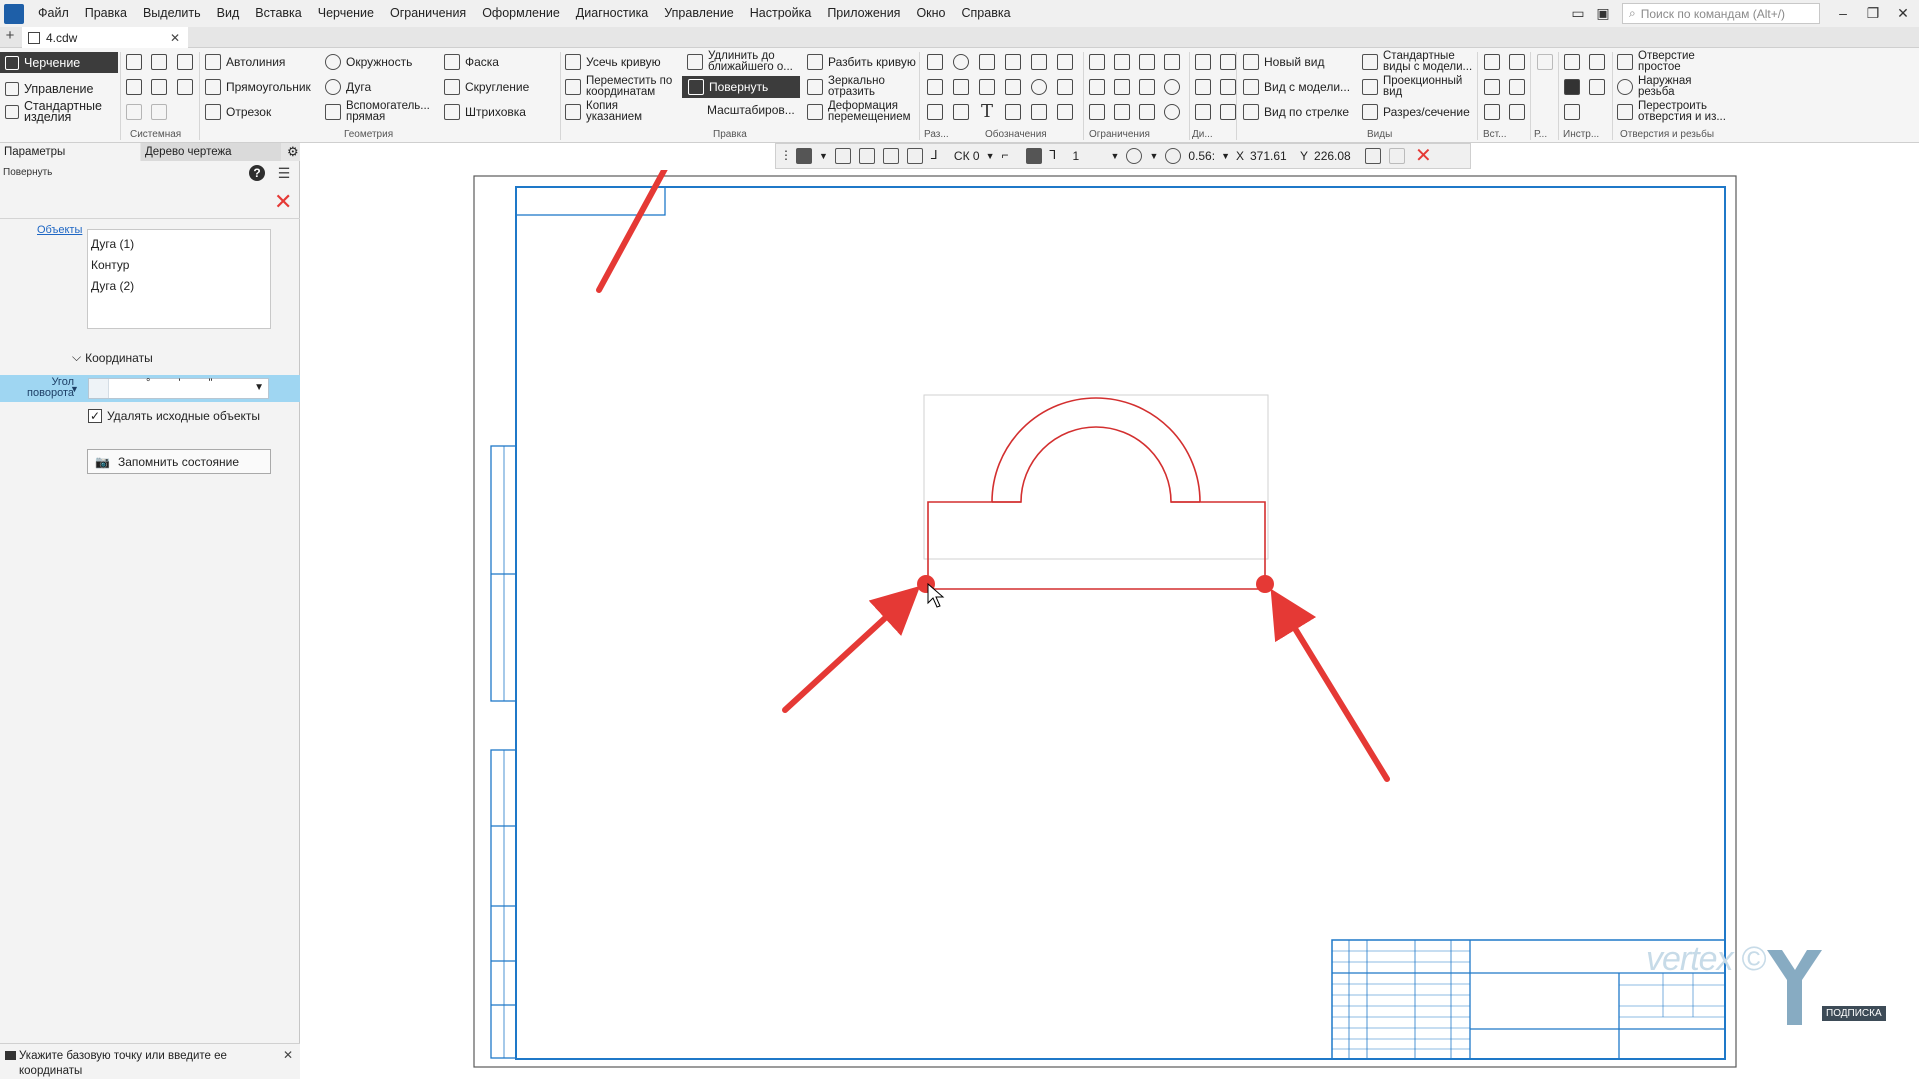  What do you see at coordinates (1173, 156) in the screenshot?
I see `zoom-icon` at bounding box center [1173, 156].